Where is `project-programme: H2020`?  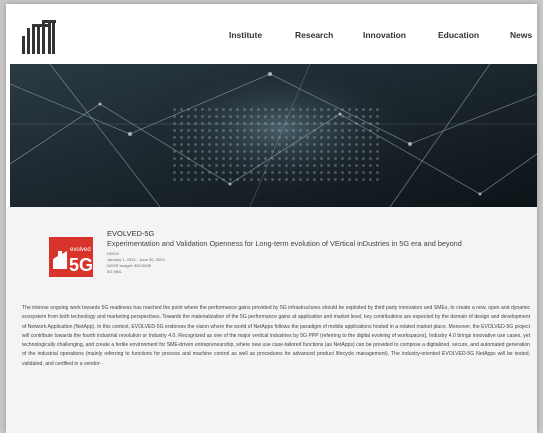 project-programme: H2020 is located at coordinates (113, 253).